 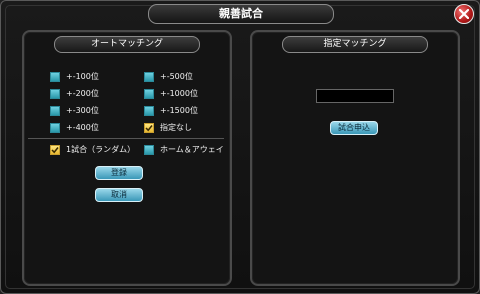 I want to click on rank-1500-checkbox, so click(x=149, y=111).